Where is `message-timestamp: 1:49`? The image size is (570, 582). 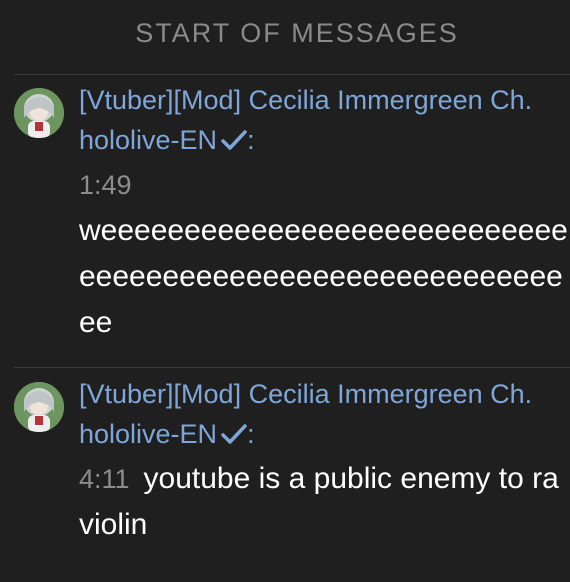
message-timestamp: 1:49 is located at coordinates (105, 185).